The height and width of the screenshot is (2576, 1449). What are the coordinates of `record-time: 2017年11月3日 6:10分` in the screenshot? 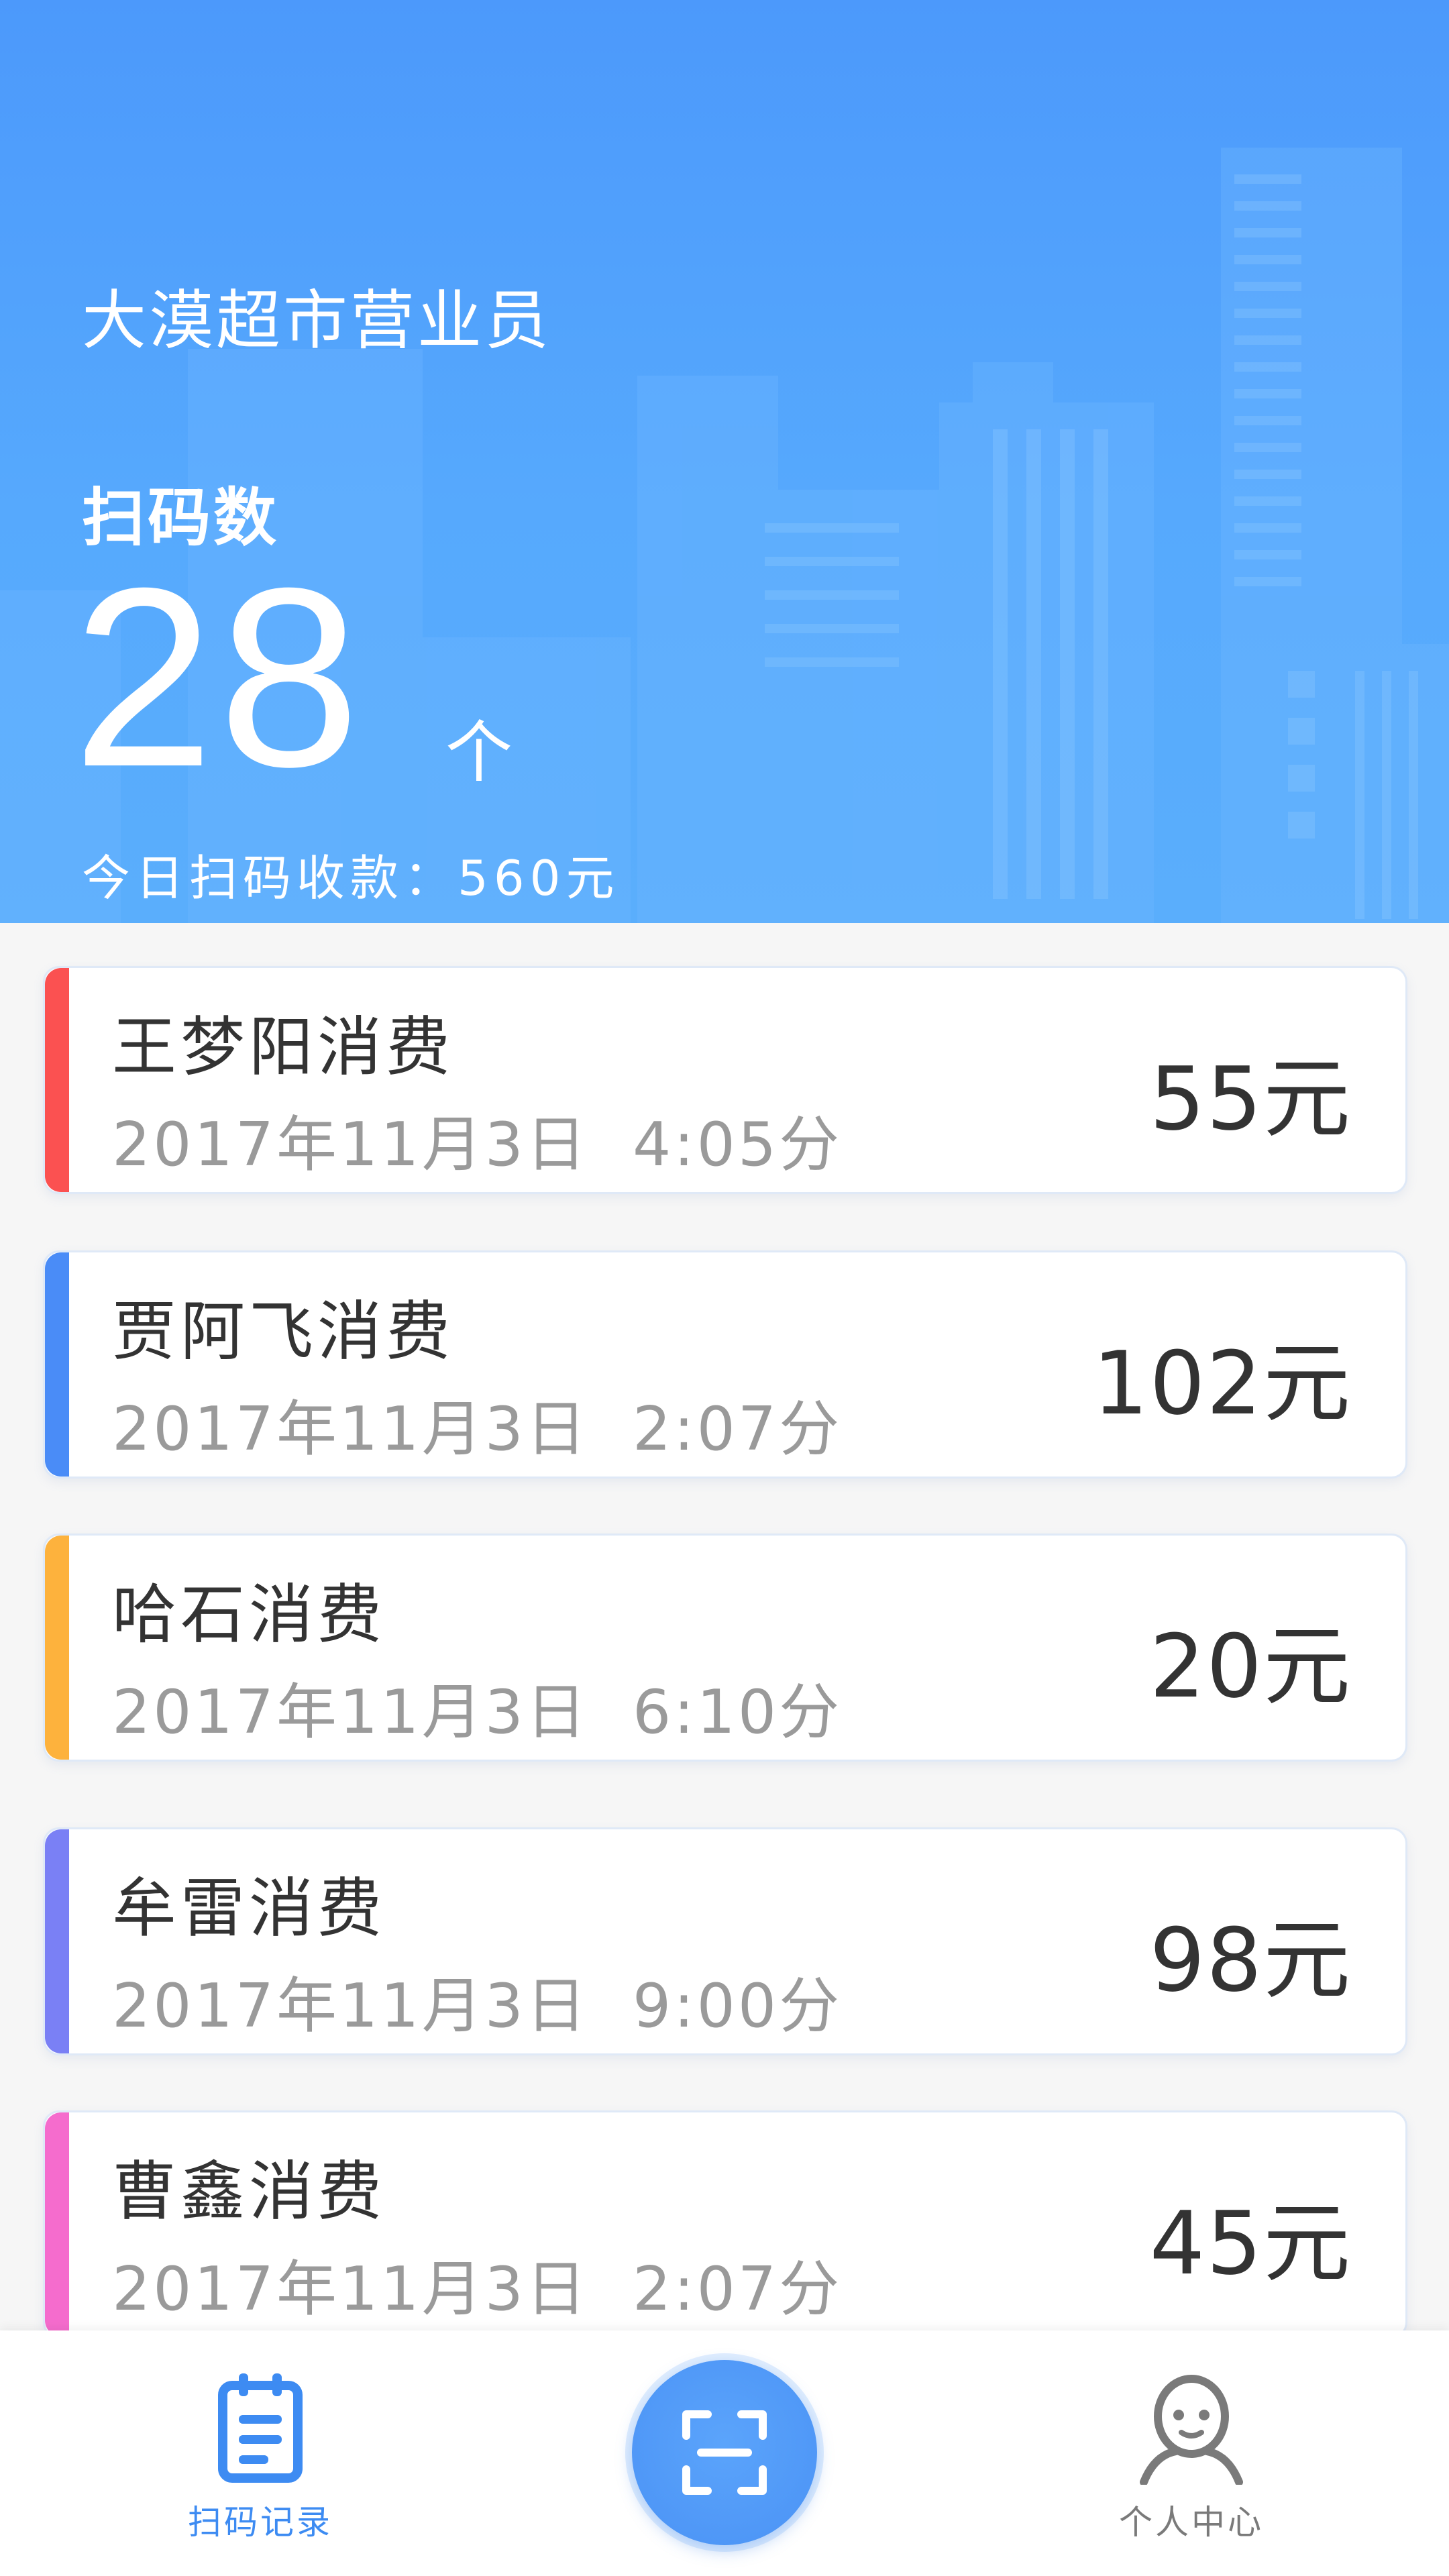 It's located at (477, 1712).